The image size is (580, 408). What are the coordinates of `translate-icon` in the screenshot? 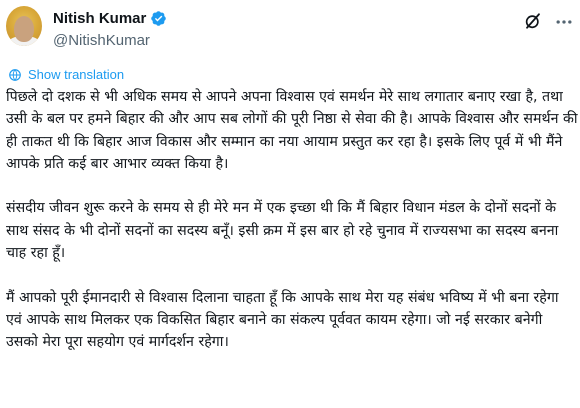 It's located at (15, 74).